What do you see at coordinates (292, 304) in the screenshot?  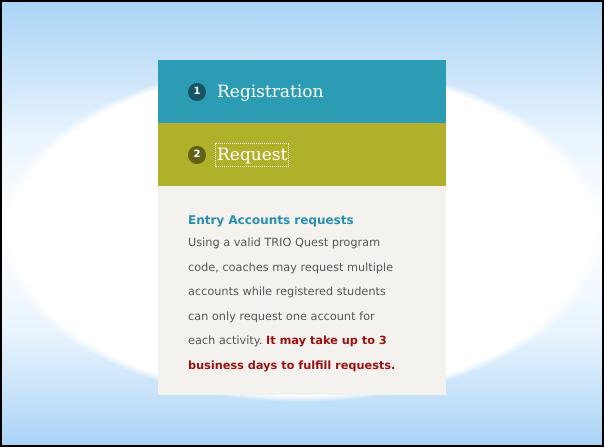 I see `description-text: Using a valid TRIO Quest program code, coaches may request multiple accounts while registered students can only request one account for each activity. It may take up to 3 business days to fulfill requests.` at bounding box center [292, 304].